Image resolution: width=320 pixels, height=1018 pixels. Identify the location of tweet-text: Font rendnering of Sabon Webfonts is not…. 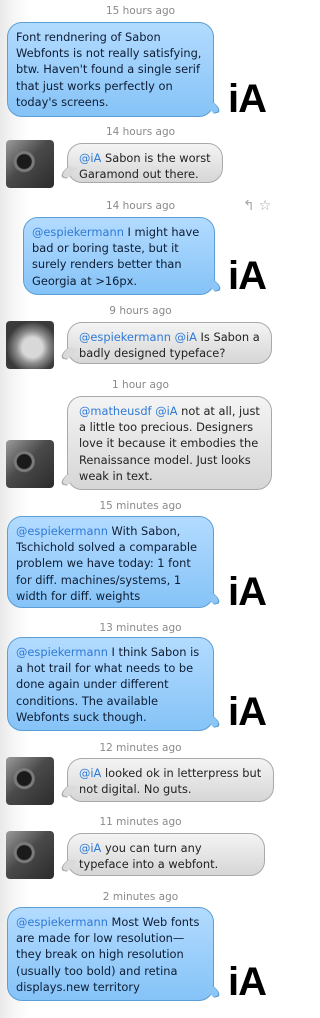
(109, 69).